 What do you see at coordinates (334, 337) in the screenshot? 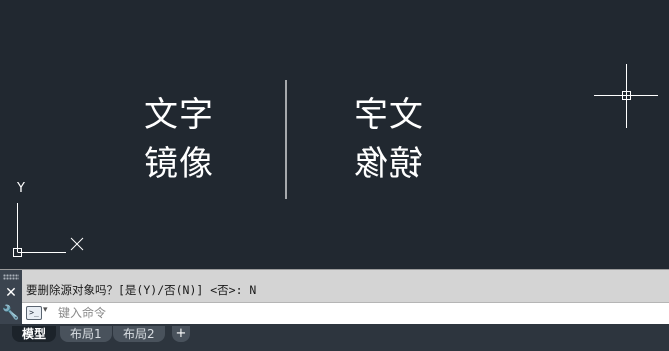
I see `layout-tab-bar: 模型 布局1 布局2 +` at bounding box center [334, 337].